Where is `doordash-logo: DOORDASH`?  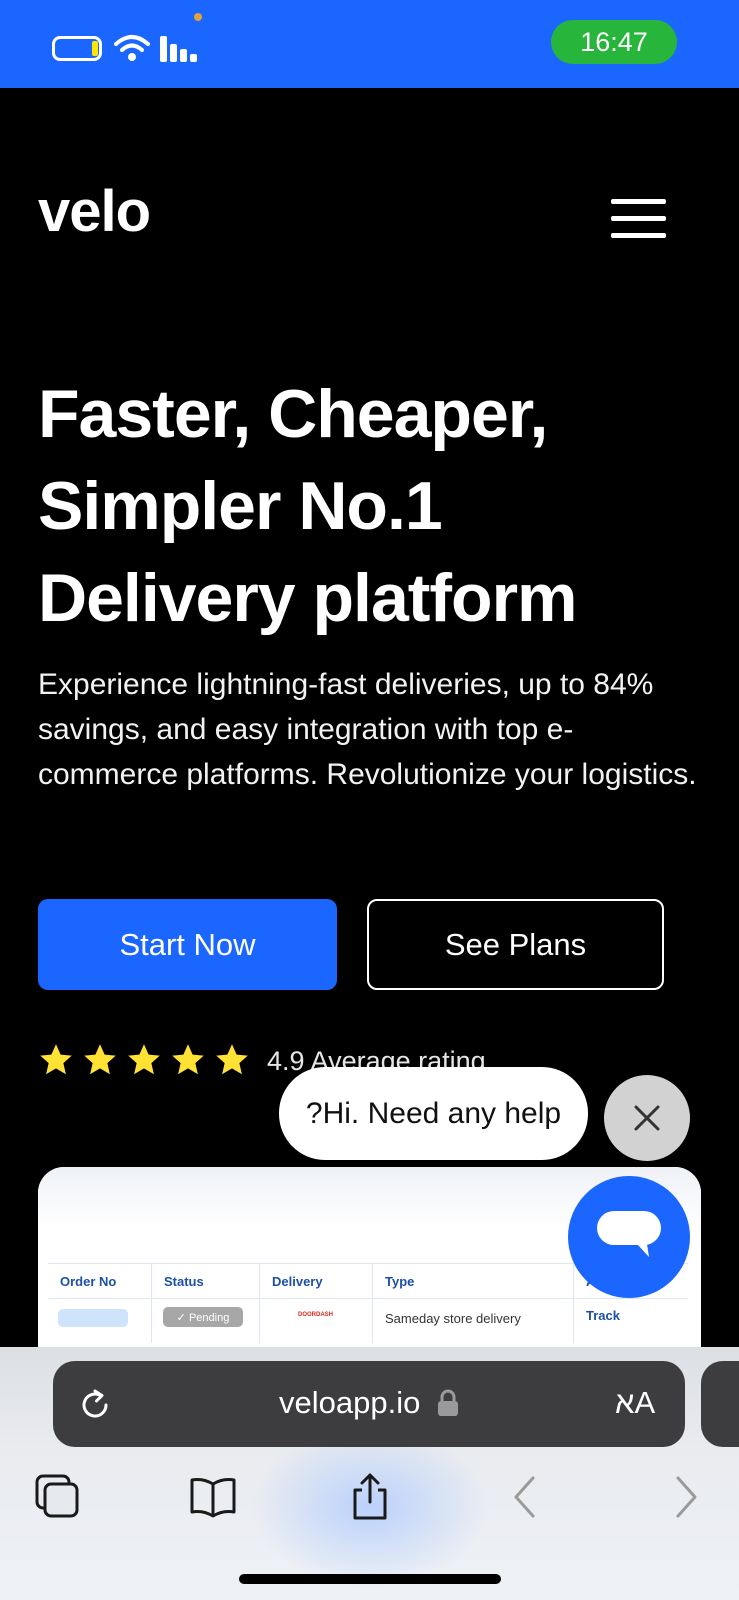 doordash-logo: DOORDASH is located at coordinates (316, 1315).